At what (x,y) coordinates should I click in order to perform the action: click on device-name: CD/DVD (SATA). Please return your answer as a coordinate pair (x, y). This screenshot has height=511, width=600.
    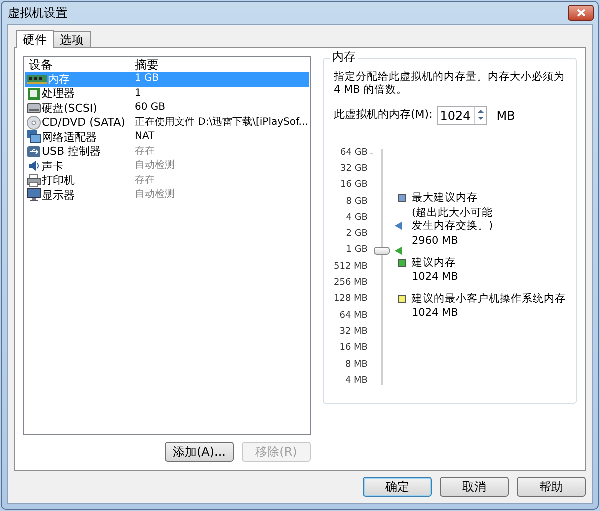
    Looking at the image, I should click on (84, 122).